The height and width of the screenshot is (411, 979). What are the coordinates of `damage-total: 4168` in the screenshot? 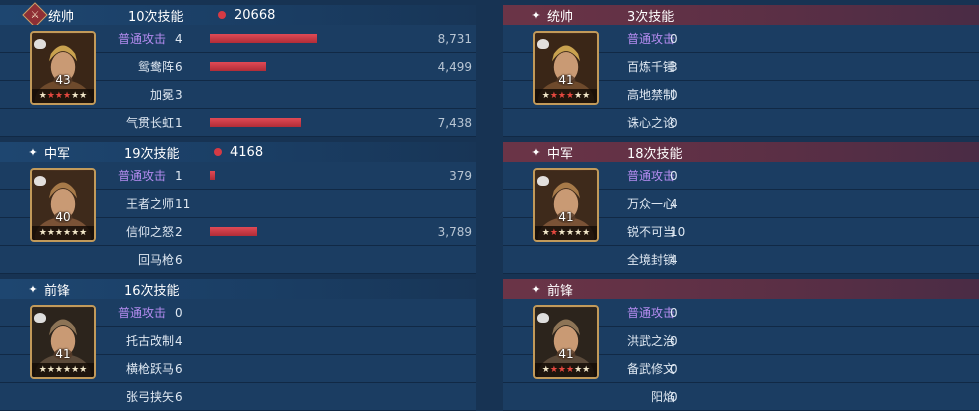 It's located at (247, 152).